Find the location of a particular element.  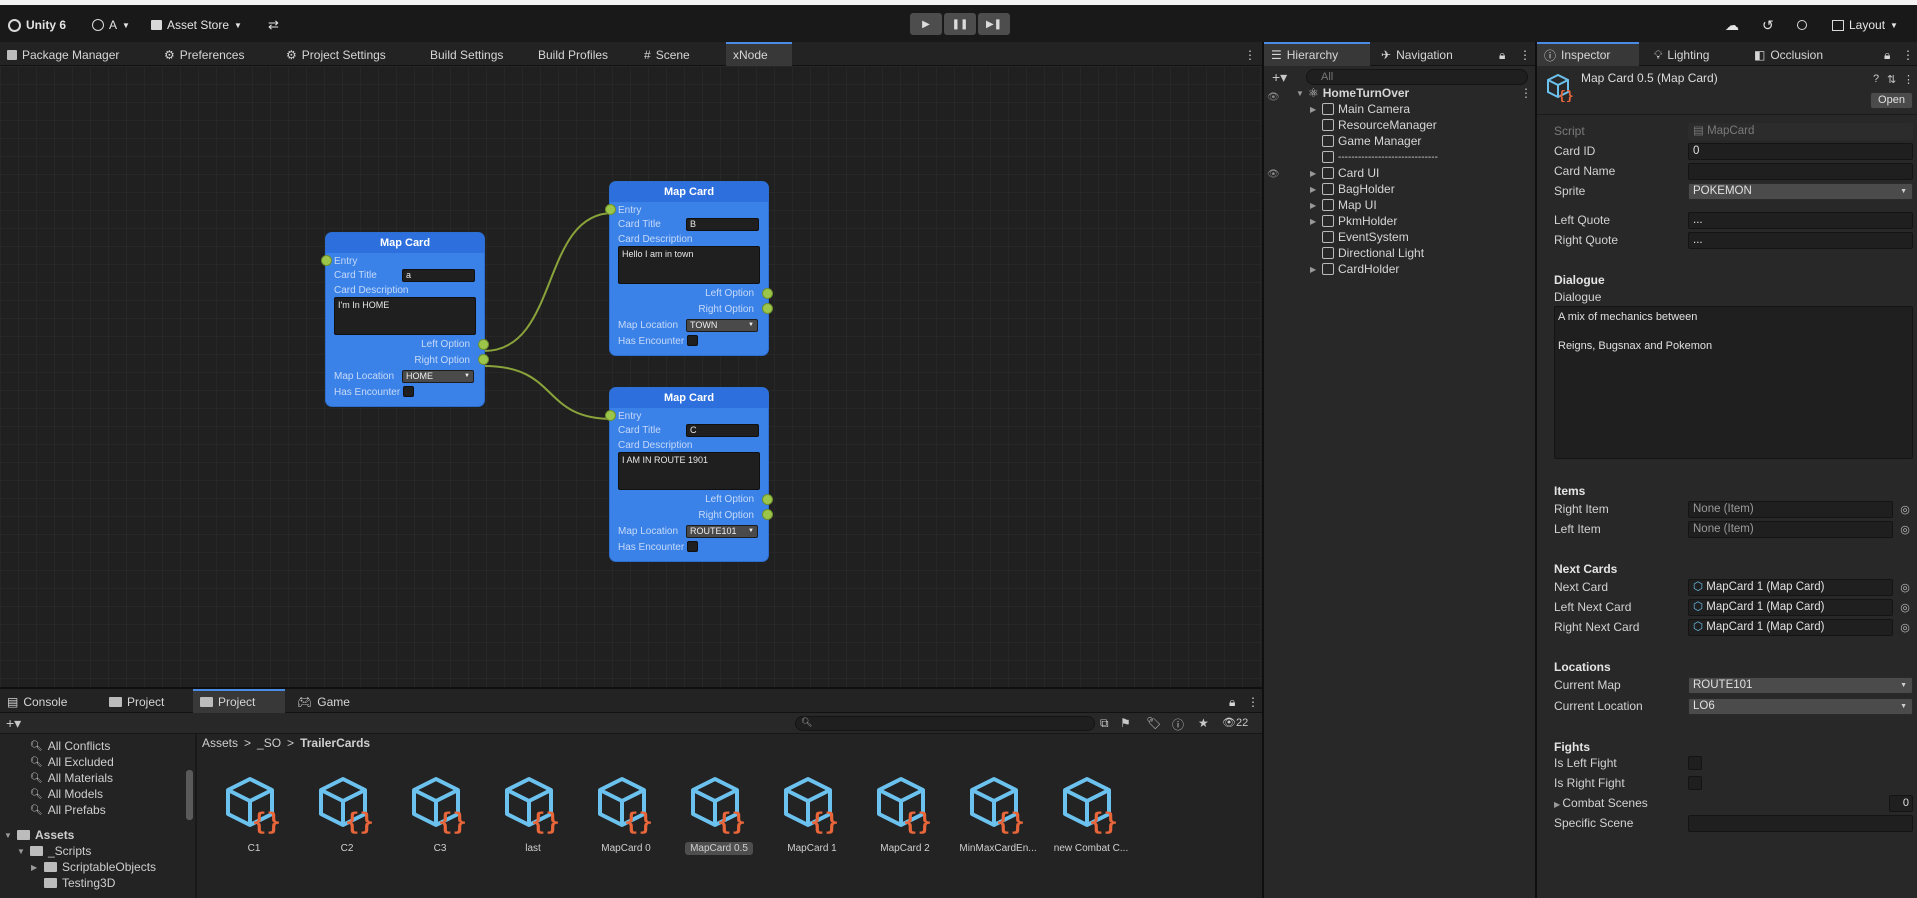

play-button: ▶ is located at coordinates (926, 24).